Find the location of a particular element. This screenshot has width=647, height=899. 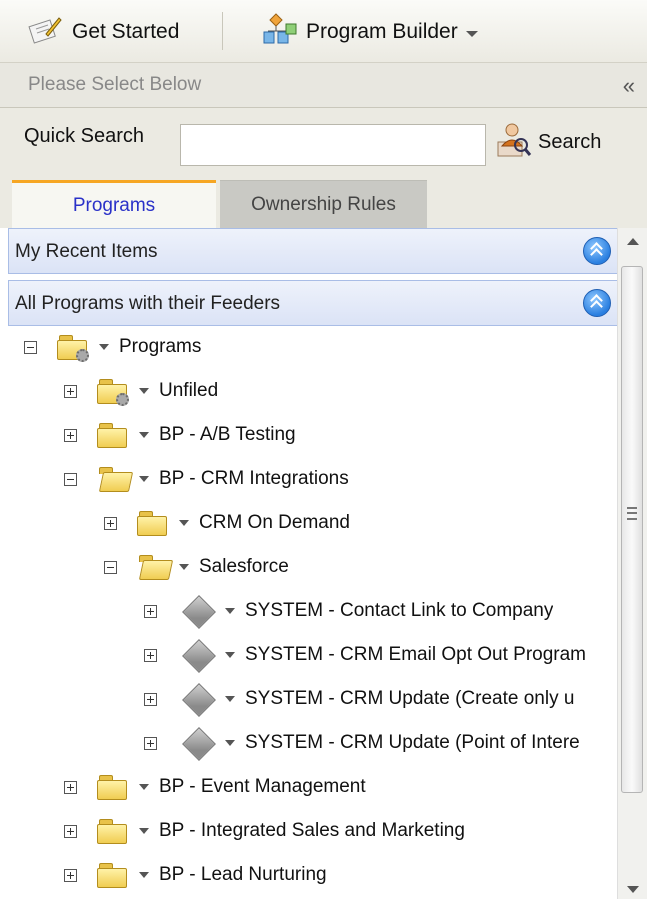

tab-bar: Programs Ownership Rules is located at coordinates (323, 204).